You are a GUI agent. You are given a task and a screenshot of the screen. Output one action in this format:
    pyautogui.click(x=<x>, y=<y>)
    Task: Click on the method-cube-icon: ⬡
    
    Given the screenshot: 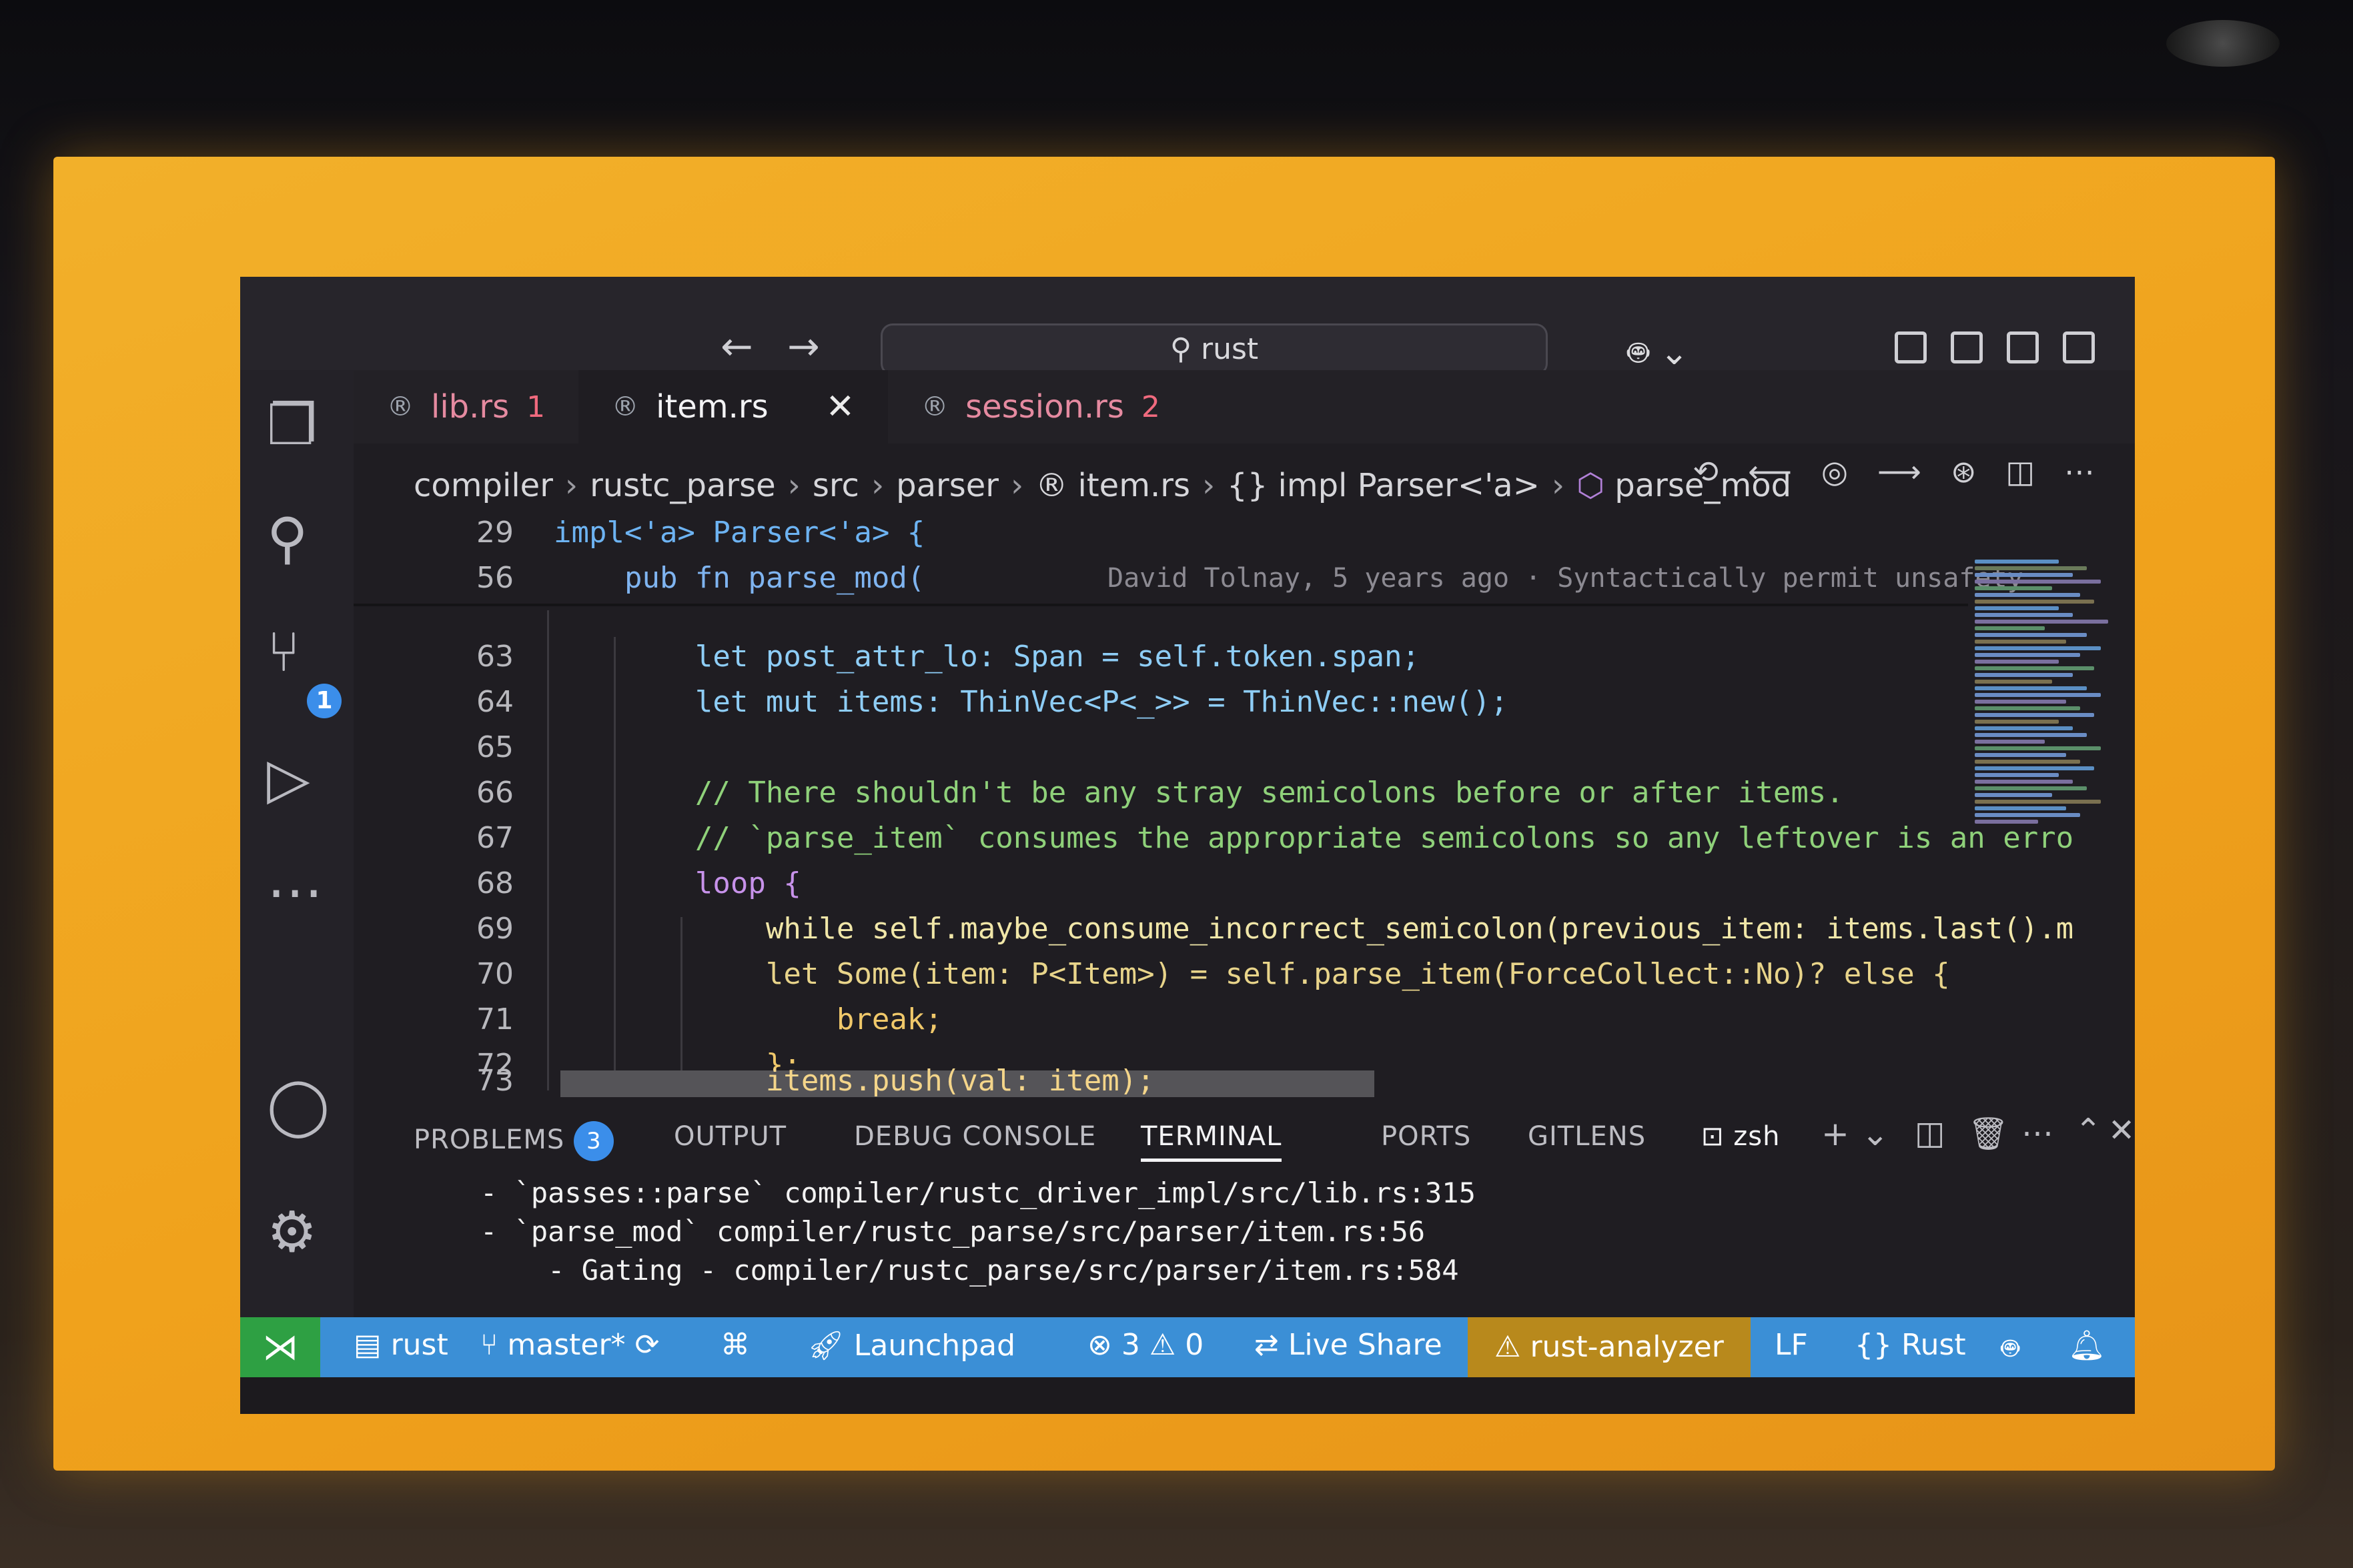 What is the action you would take?
    pyautogui.click(x=1595, y=485)
    